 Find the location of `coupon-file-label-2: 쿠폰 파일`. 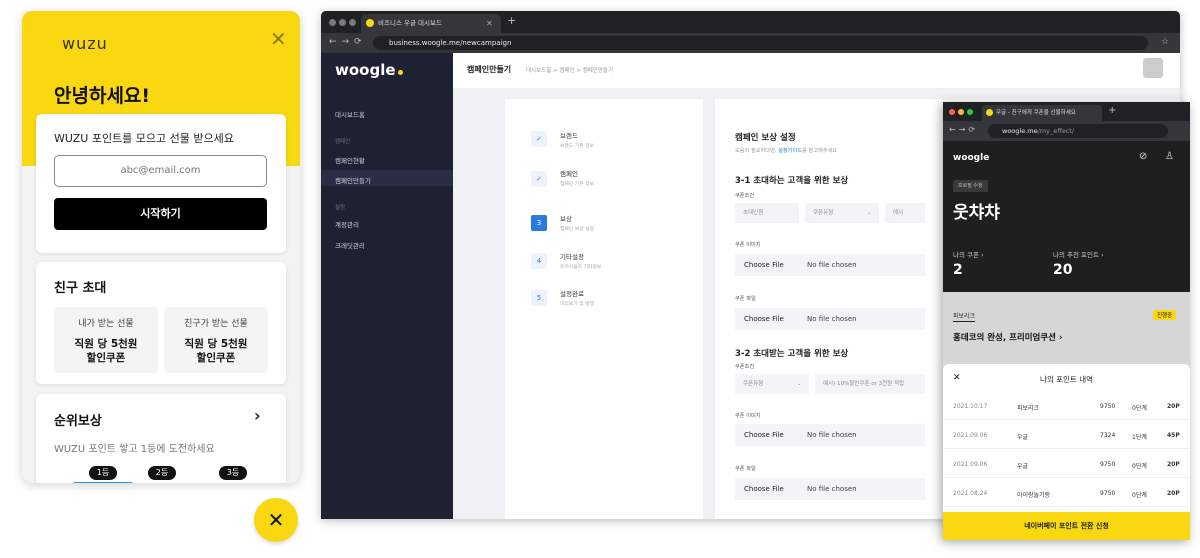

coupon-file-label-2: 쿠폰 파일 is located at coordinates (745, 469).